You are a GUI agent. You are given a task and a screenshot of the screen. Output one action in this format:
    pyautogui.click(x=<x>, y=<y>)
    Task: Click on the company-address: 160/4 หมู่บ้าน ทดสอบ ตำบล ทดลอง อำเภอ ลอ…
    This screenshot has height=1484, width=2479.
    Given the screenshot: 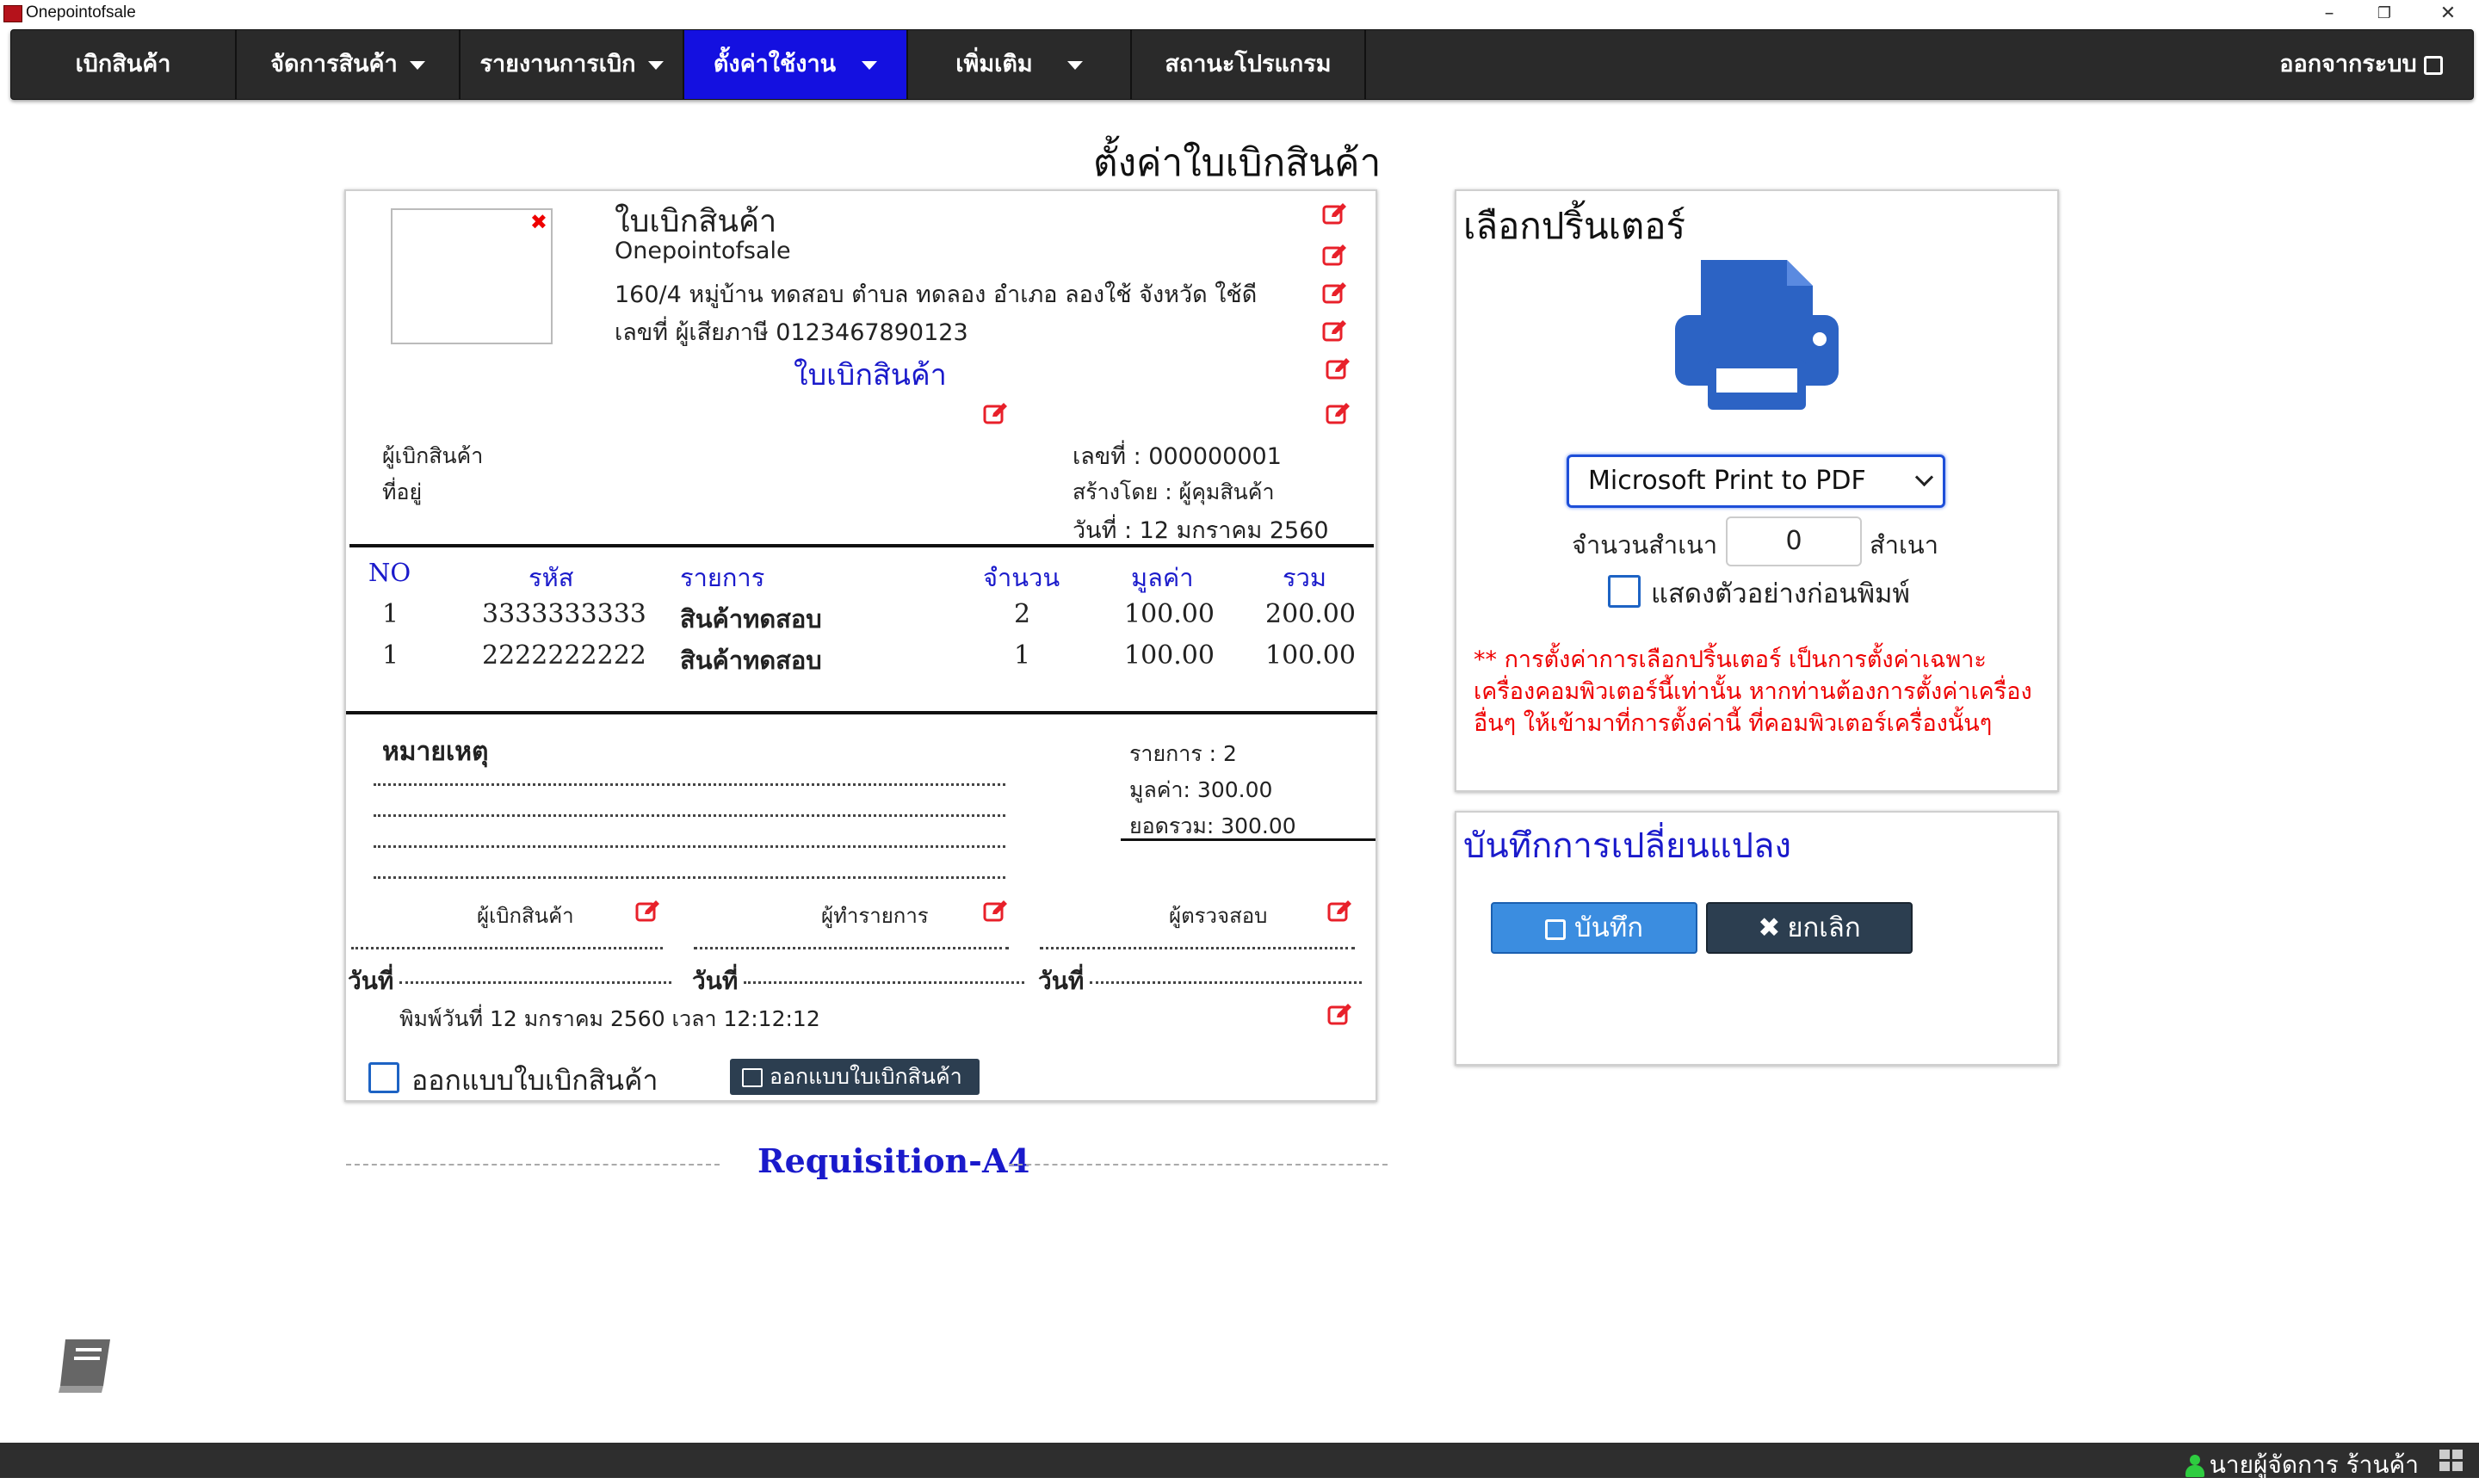 What is the action you would take?
    pyautogui.click(x=936, y=294)
    